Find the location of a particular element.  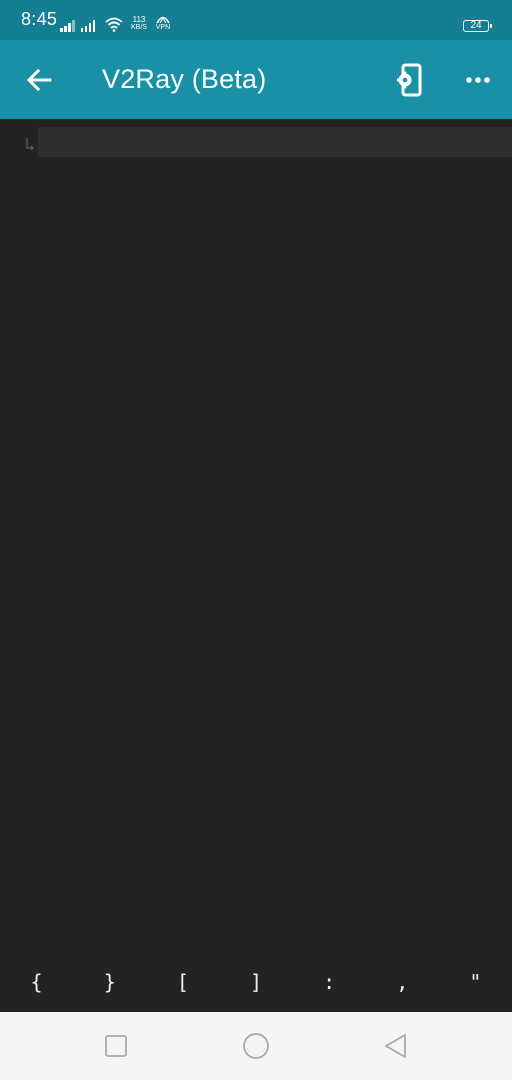

status-time: 8:45 is located at coordinates (39, 19).